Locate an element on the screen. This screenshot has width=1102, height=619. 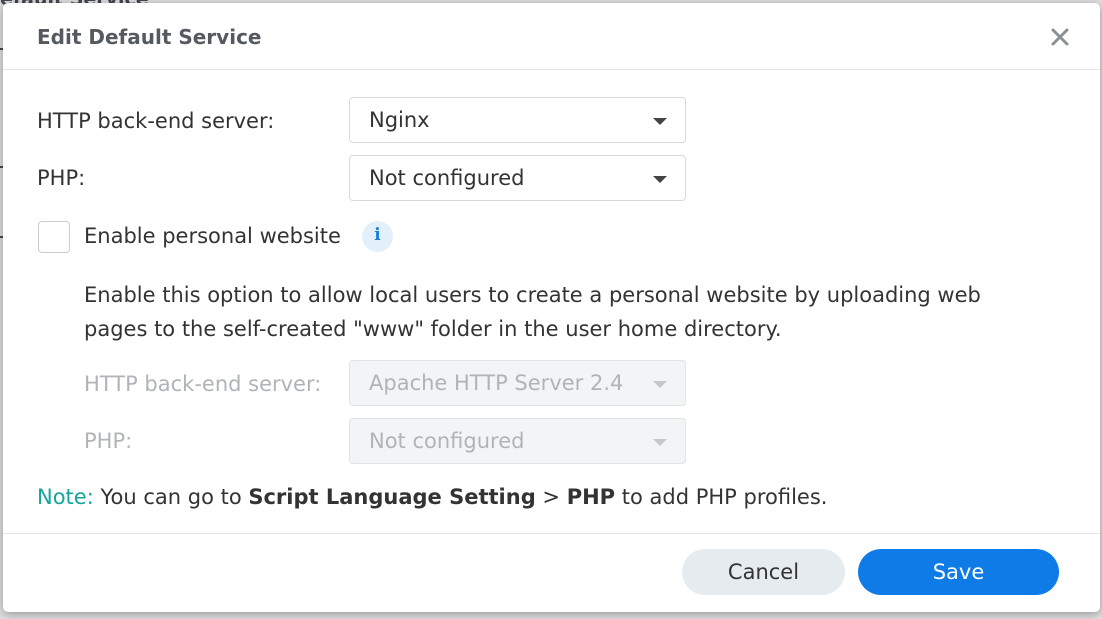
close-button is located at coordinates (1060, 37).